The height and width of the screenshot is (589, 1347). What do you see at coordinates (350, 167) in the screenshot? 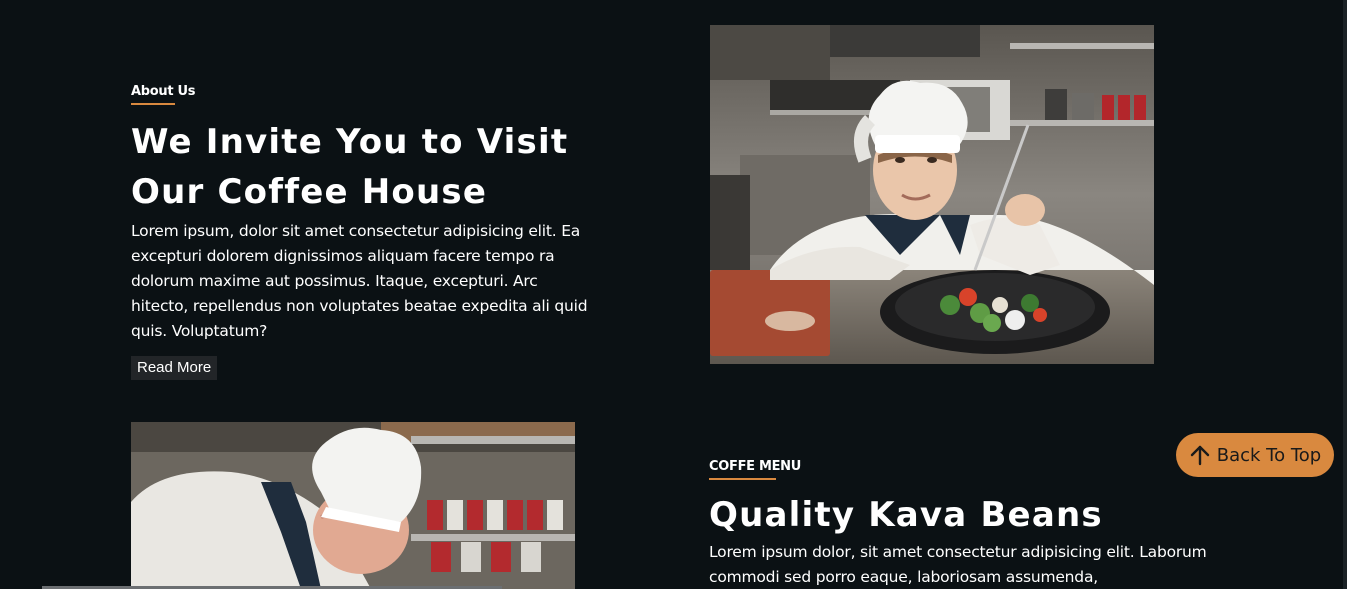
I see `about-title: We Invite You to Visit Our Coffee House` at bounding box center [350, 167].